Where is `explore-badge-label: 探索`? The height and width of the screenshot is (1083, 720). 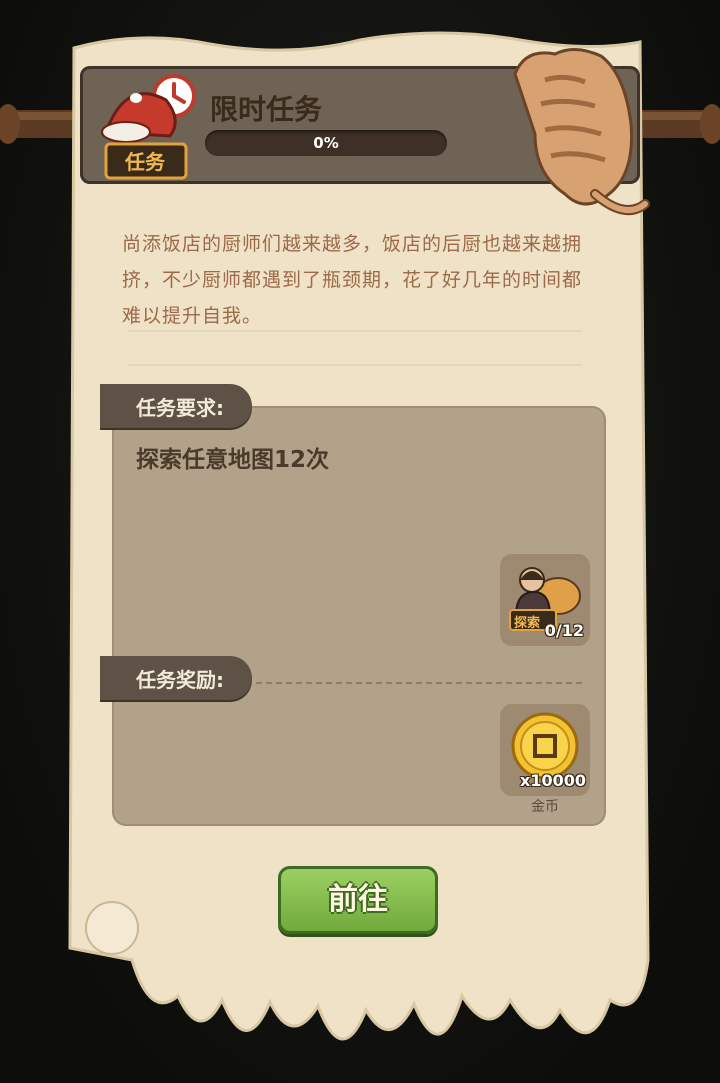 explore-badge-label: 探索 is located at coordinates (527, 623).